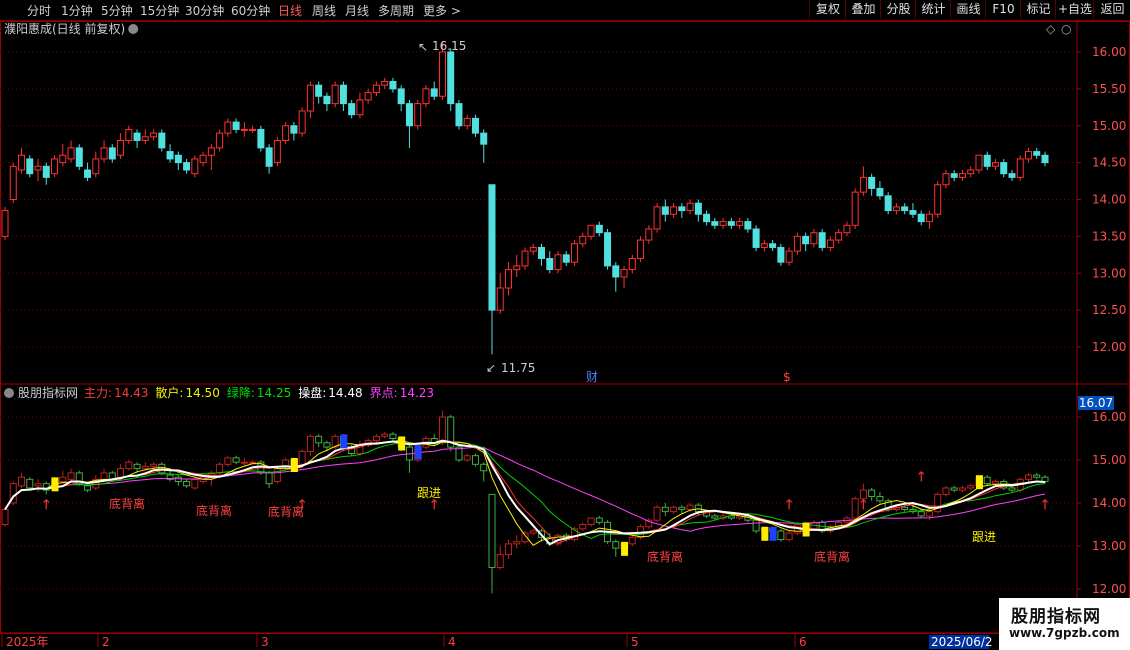 The height and width of the screenshot is (650, 1130). I want to click on ind-ytick-1: 15.00, so click(1109, 460).